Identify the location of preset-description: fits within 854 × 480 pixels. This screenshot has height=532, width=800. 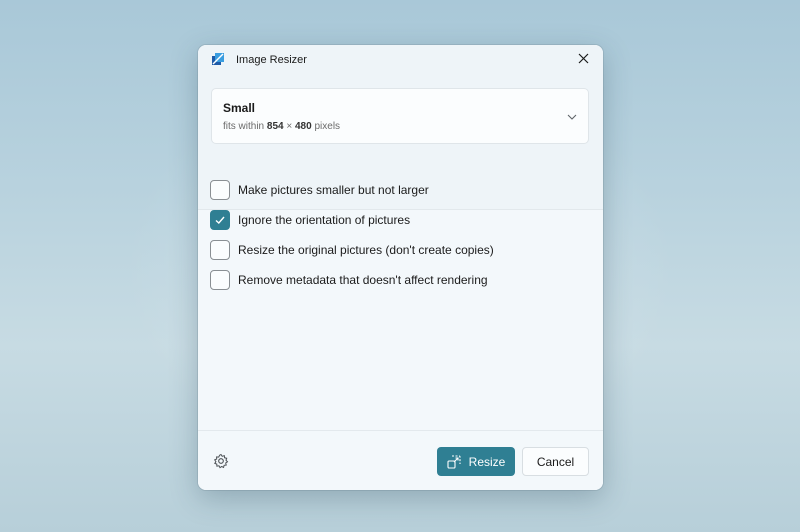
(281, 126).